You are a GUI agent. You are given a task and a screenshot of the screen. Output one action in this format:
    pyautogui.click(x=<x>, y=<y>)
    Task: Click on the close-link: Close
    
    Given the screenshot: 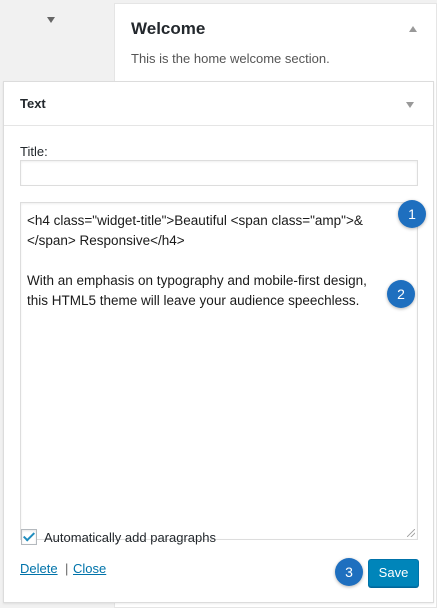 What is the action you would take?
    pyautogui.click(x=89, y=568)
    